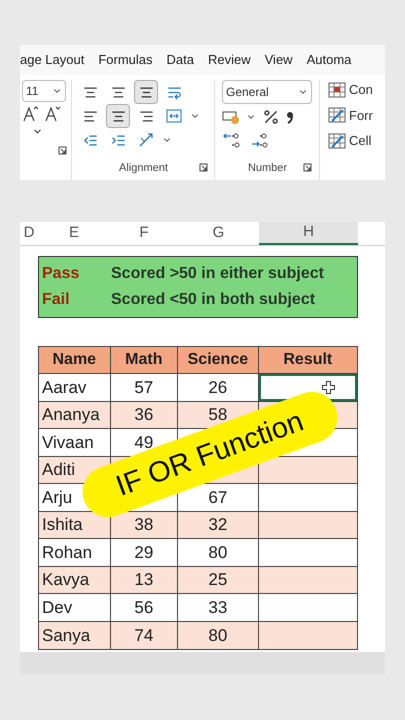  Describe the element at coordinates (52, 114) in the screenshot. I see `shrink-font-icon` at that location.